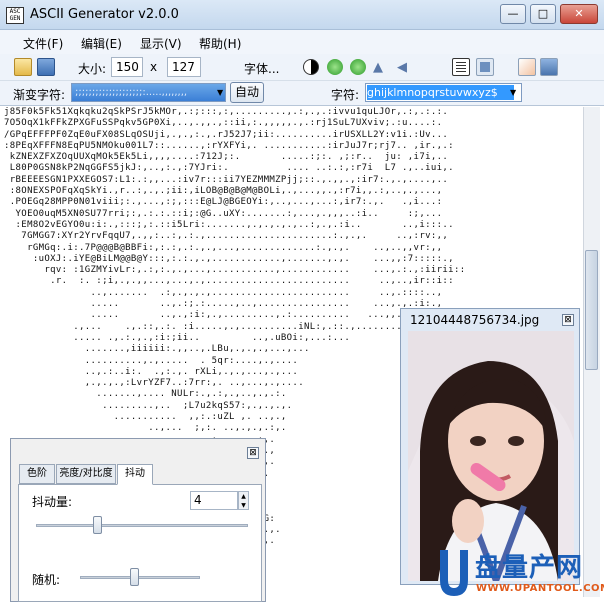  I want to click on random-slider-thumb, so click(134, 577).